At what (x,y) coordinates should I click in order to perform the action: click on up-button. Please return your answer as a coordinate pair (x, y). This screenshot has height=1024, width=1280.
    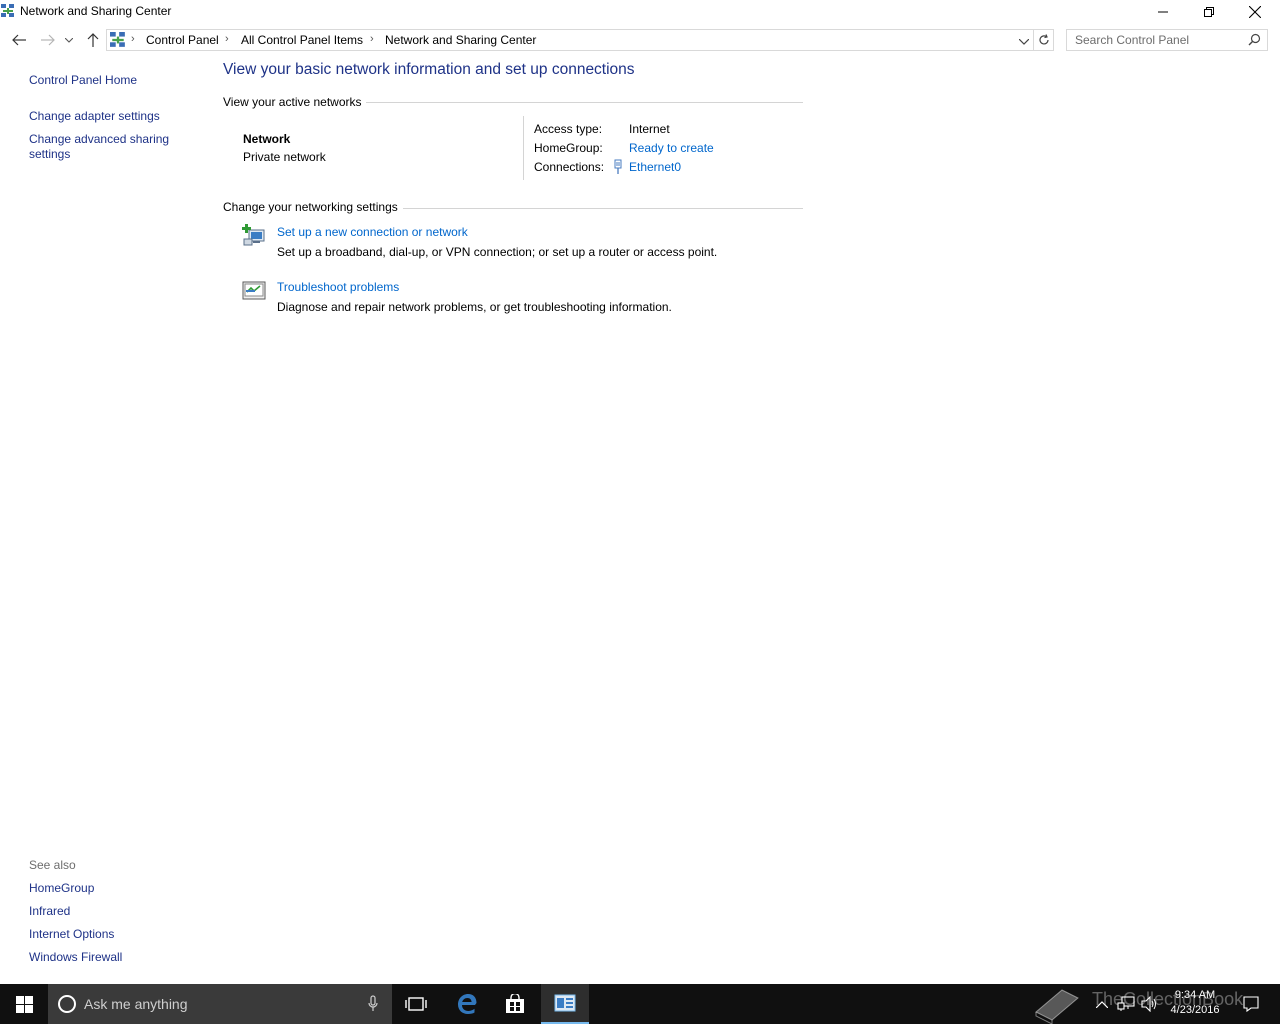
    Looking at the image, I should click on (93, 40).